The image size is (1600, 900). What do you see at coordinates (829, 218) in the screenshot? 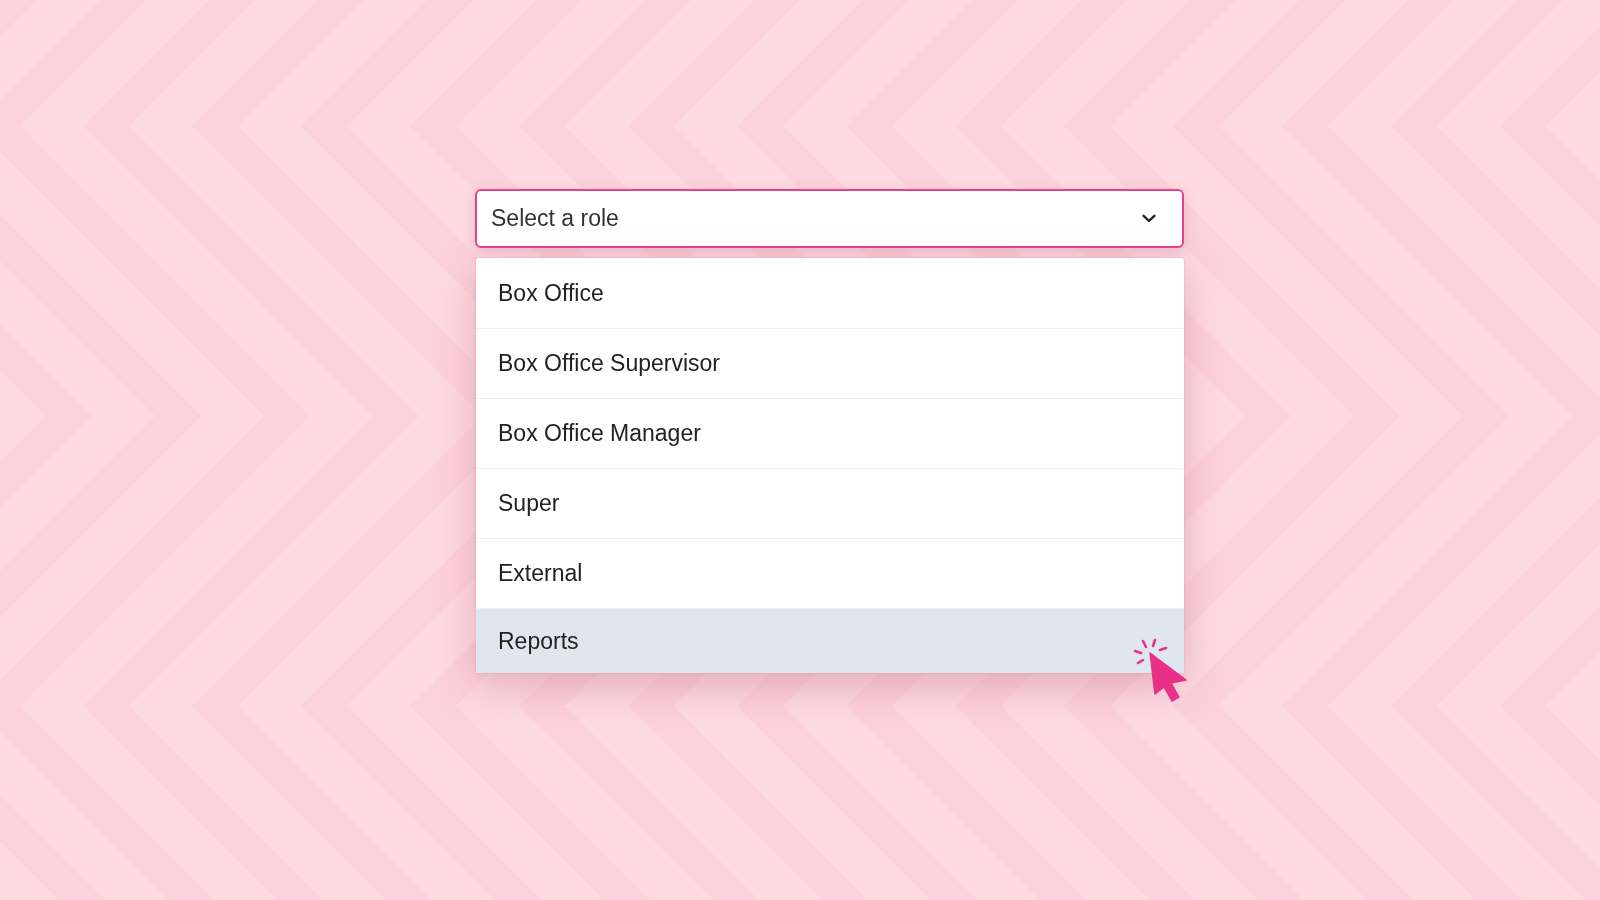
I see `role-select: Select a role` at bounding box center [829, 218].